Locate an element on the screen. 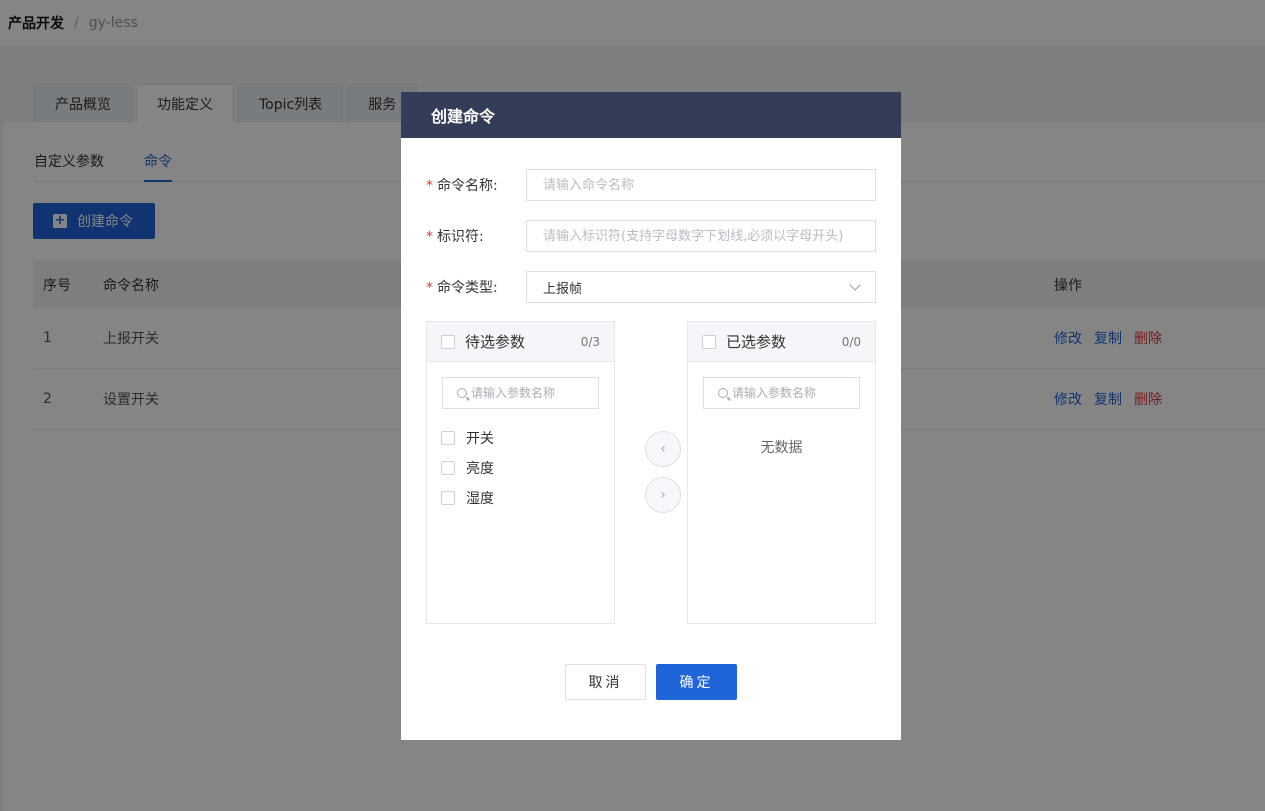 This screenshot has height=811, width=1265. source-select-all-checkbox is located at coordinates (448, 341).